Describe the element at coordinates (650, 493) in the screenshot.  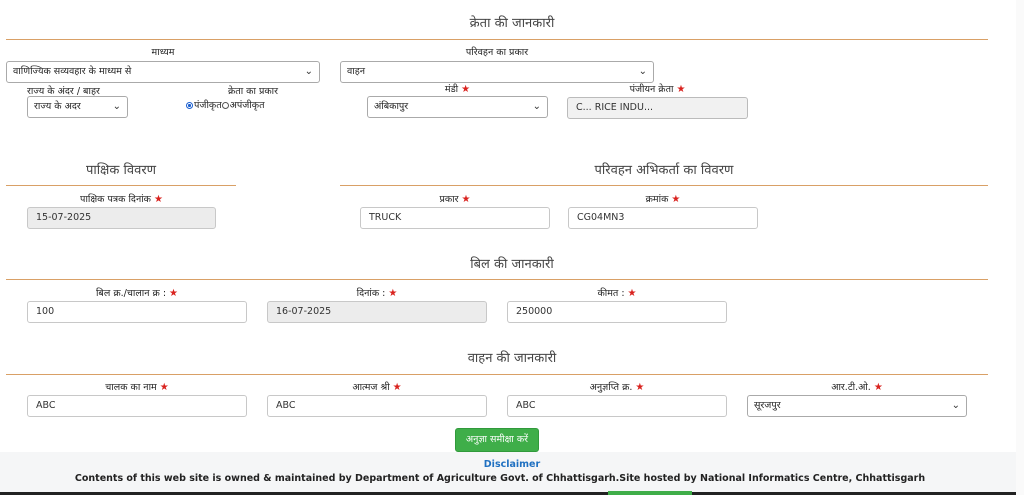
I see `bottom-green-tab` at that location.